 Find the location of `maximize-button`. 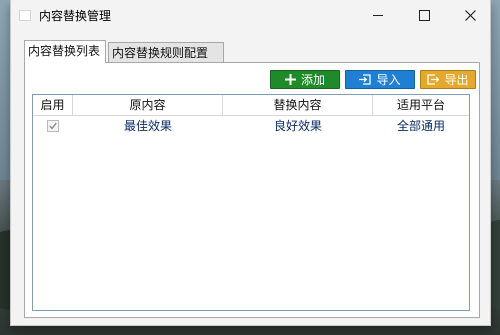

maximize-button is located at coordinates (424, 15).